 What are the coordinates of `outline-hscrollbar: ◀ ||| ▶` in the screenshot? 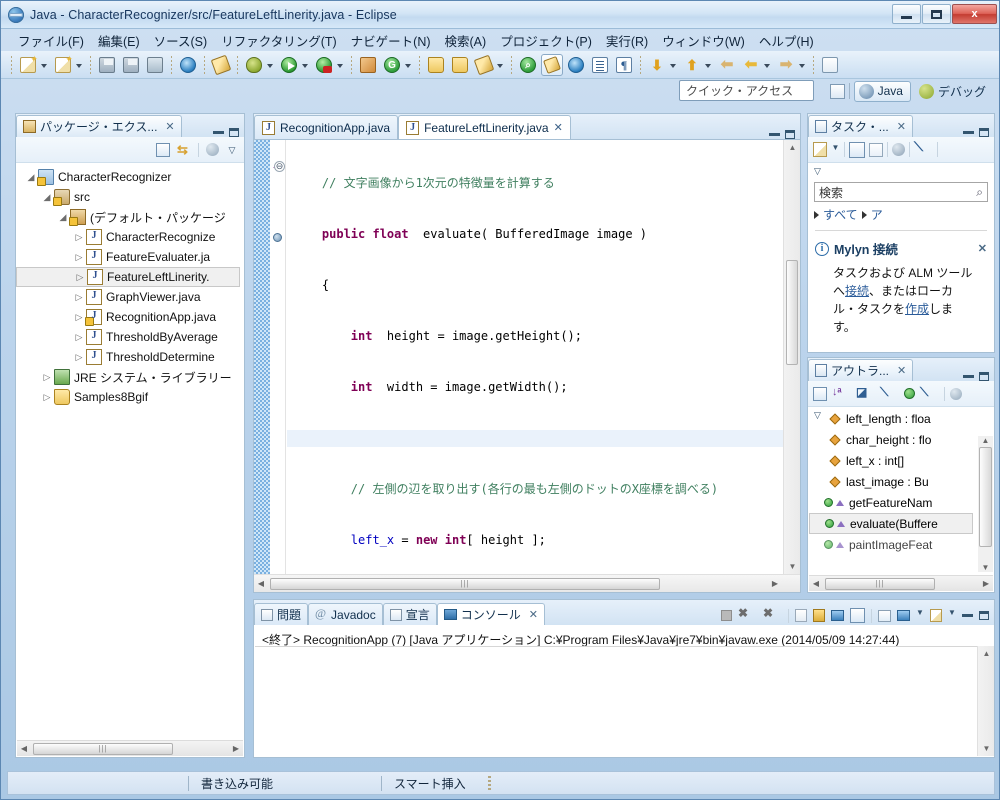 It's located at (901, 583).